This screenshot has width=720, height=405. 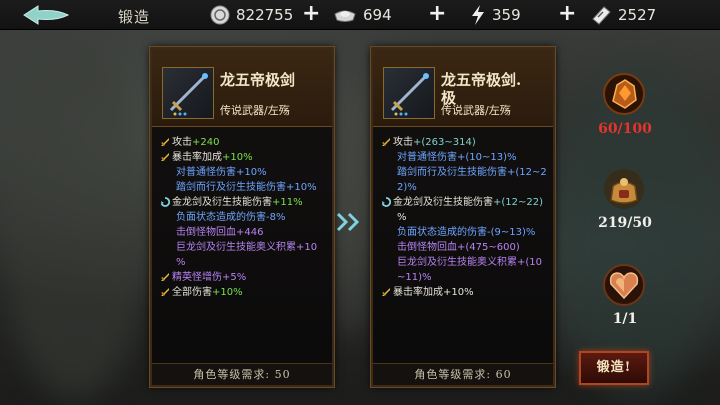 What do you see at coordinates (250, 232) in the screenshot?
I see `stat-value: +446` at bounding box center [250, 232].